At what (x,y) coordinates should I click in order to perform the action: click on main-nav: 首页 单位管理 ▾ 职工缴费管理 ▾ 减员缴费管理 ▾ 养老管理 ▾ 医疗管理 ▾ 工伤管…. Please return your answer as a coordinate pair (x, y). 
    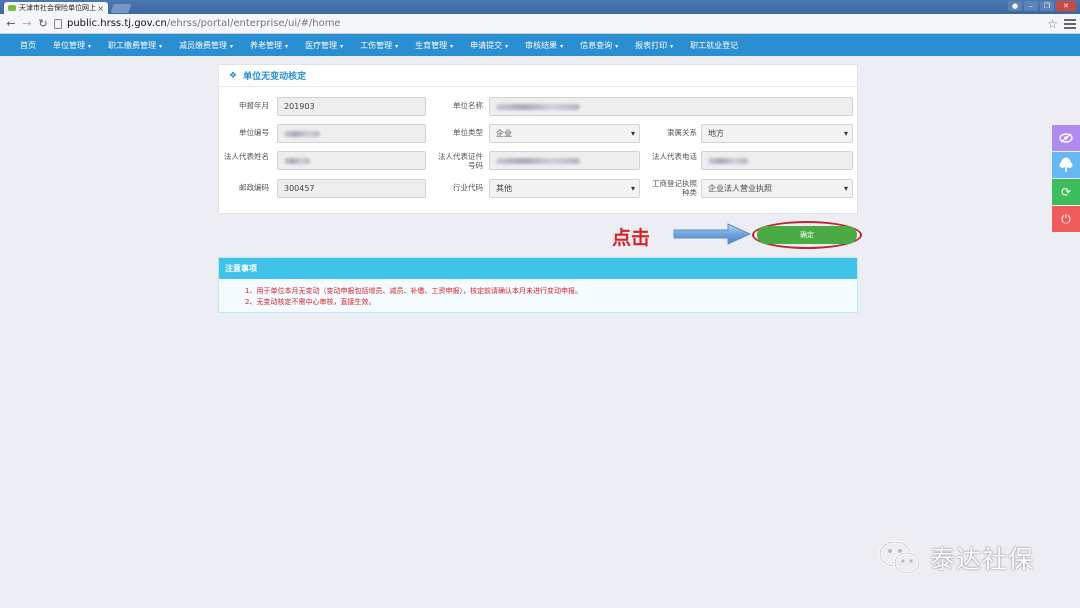
    Looking at the image, I should click on (540, 45).